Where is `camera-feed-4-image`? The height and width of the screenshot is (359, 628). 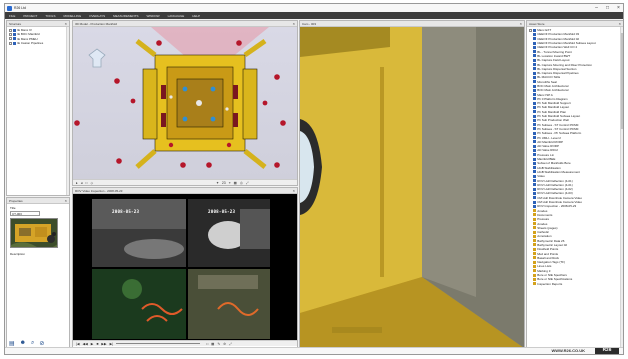 camera-feed-4-image is located at coordinates (229, 304).